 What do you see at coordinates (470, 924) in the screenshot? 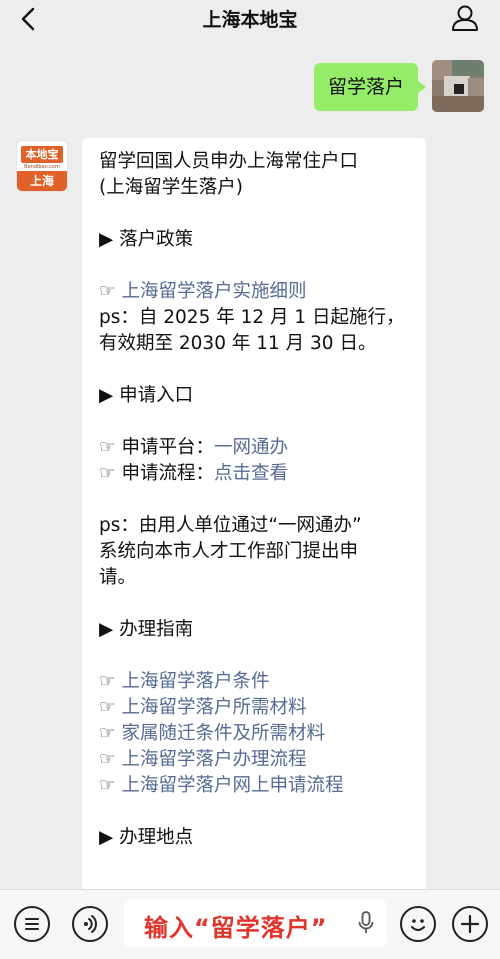
I see `plus-icon` at bounding box center [470, 924].